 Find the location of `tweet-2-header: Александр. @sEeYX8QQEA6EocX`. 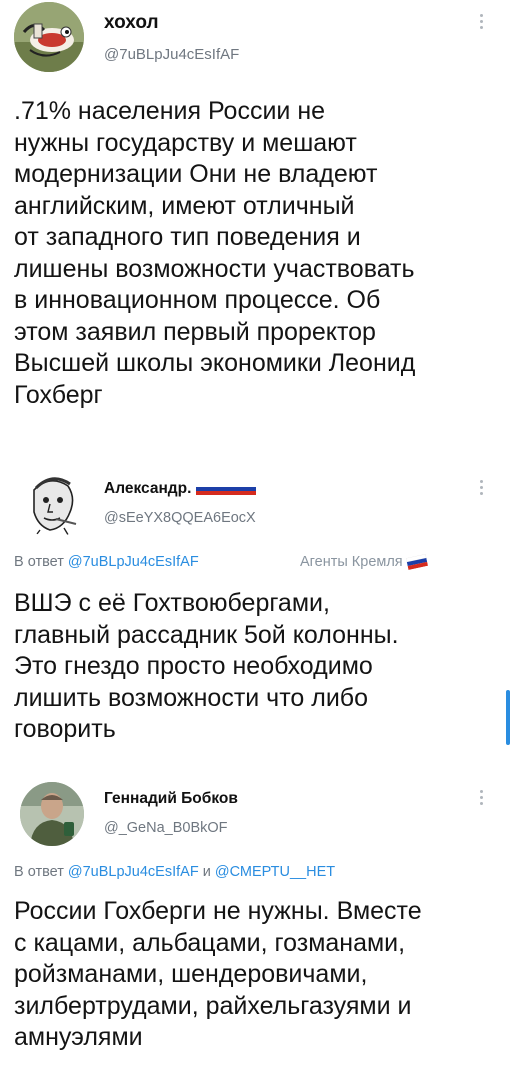

tweet-2-header: Александр. @sEeYX8QQEA6EocX is located at coordinates (256, 510).